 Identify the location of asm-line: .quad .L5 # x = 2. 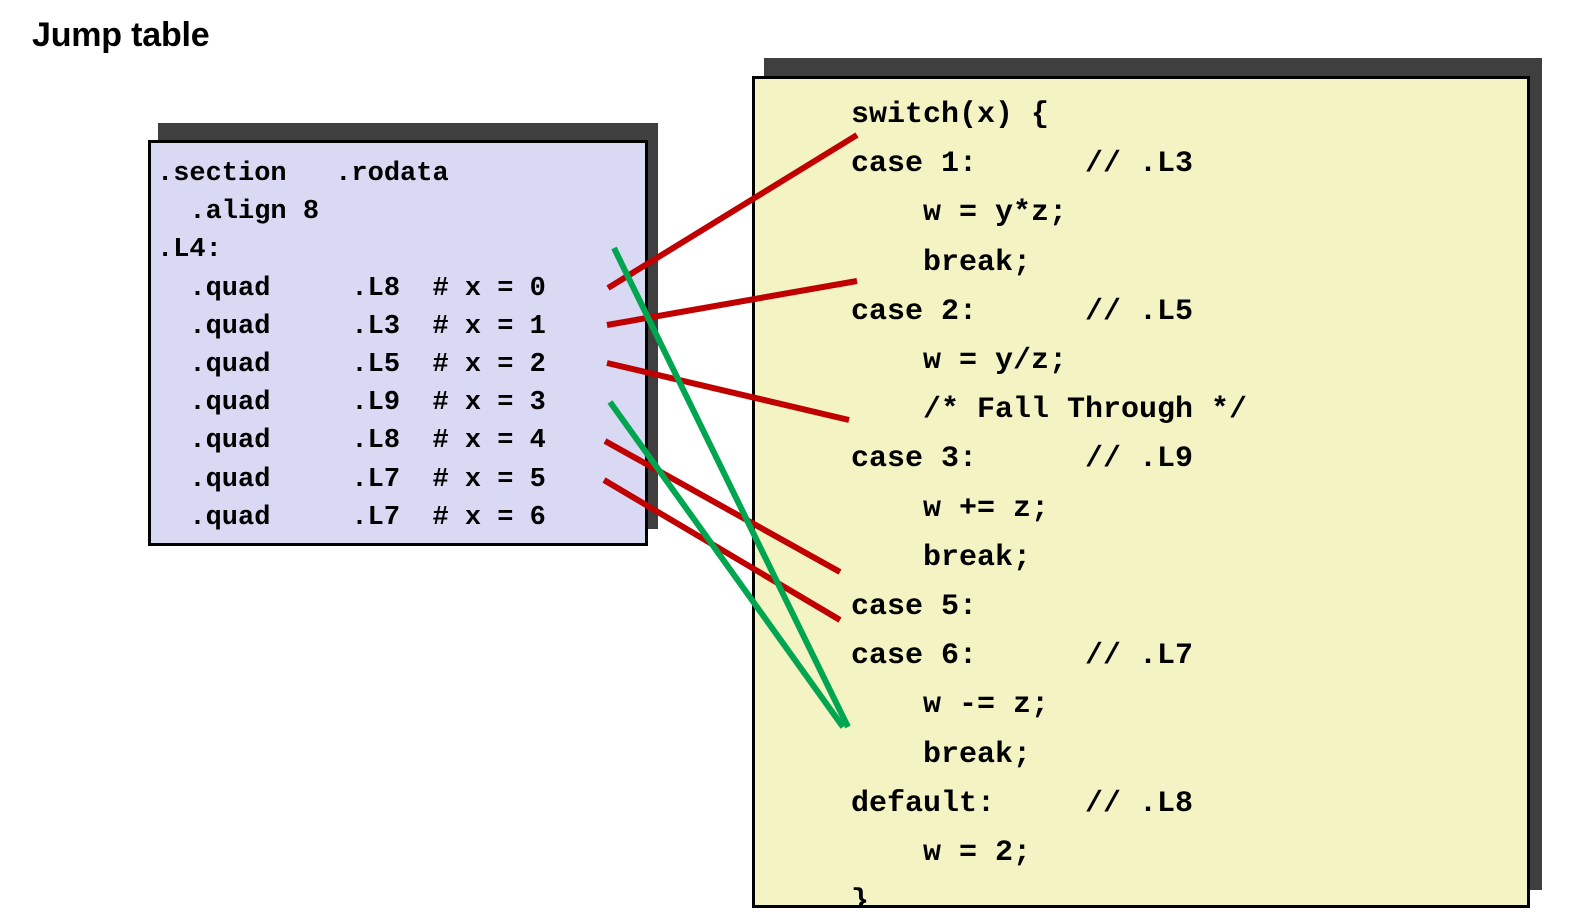
(351, 365).